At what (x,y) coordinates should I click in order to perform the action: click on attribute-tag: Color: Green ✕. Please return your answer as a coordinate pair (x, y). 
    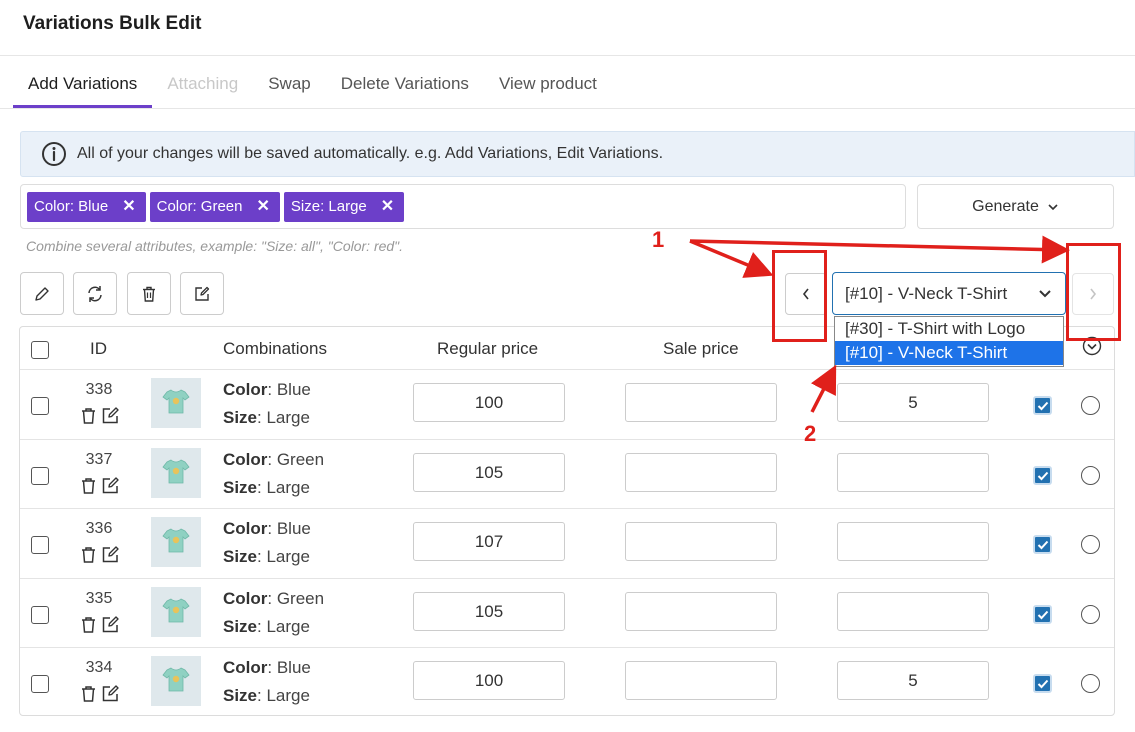
    Looking at the image, I should click on (214, 206).